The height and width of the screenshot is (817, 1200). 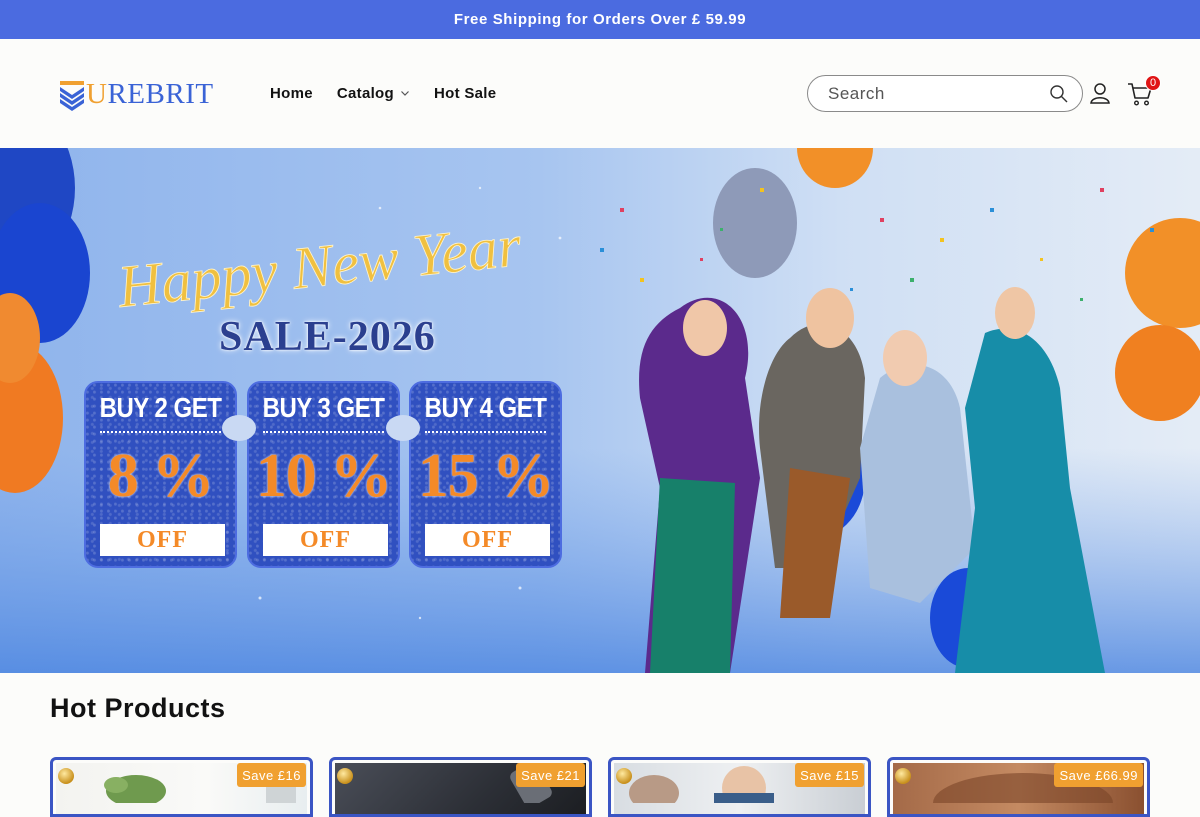 What do you see at coordinates (323, 408) in the screenshot?
I see `coupon-buy-label: BUY 3 GET` at bounding box center [323, 408].